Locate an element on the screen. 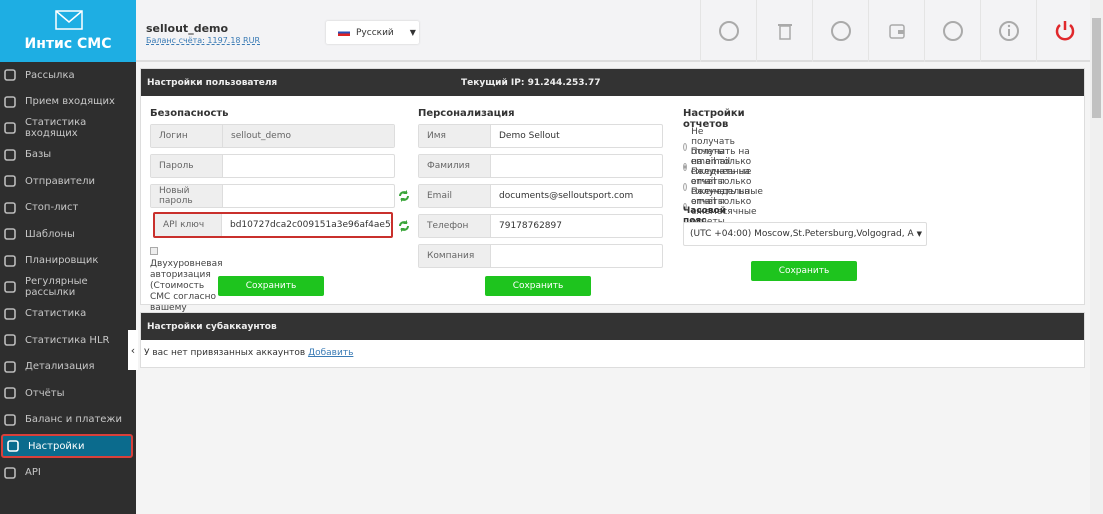  language-label: Русский is located at coordinates (375, 32).